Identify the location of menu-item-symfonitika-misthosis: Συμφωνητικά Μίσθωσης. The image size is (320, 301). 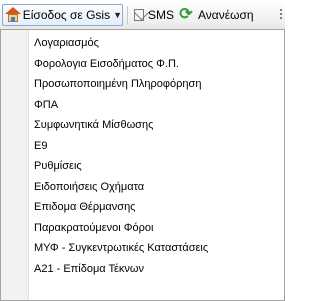
(142, 125).